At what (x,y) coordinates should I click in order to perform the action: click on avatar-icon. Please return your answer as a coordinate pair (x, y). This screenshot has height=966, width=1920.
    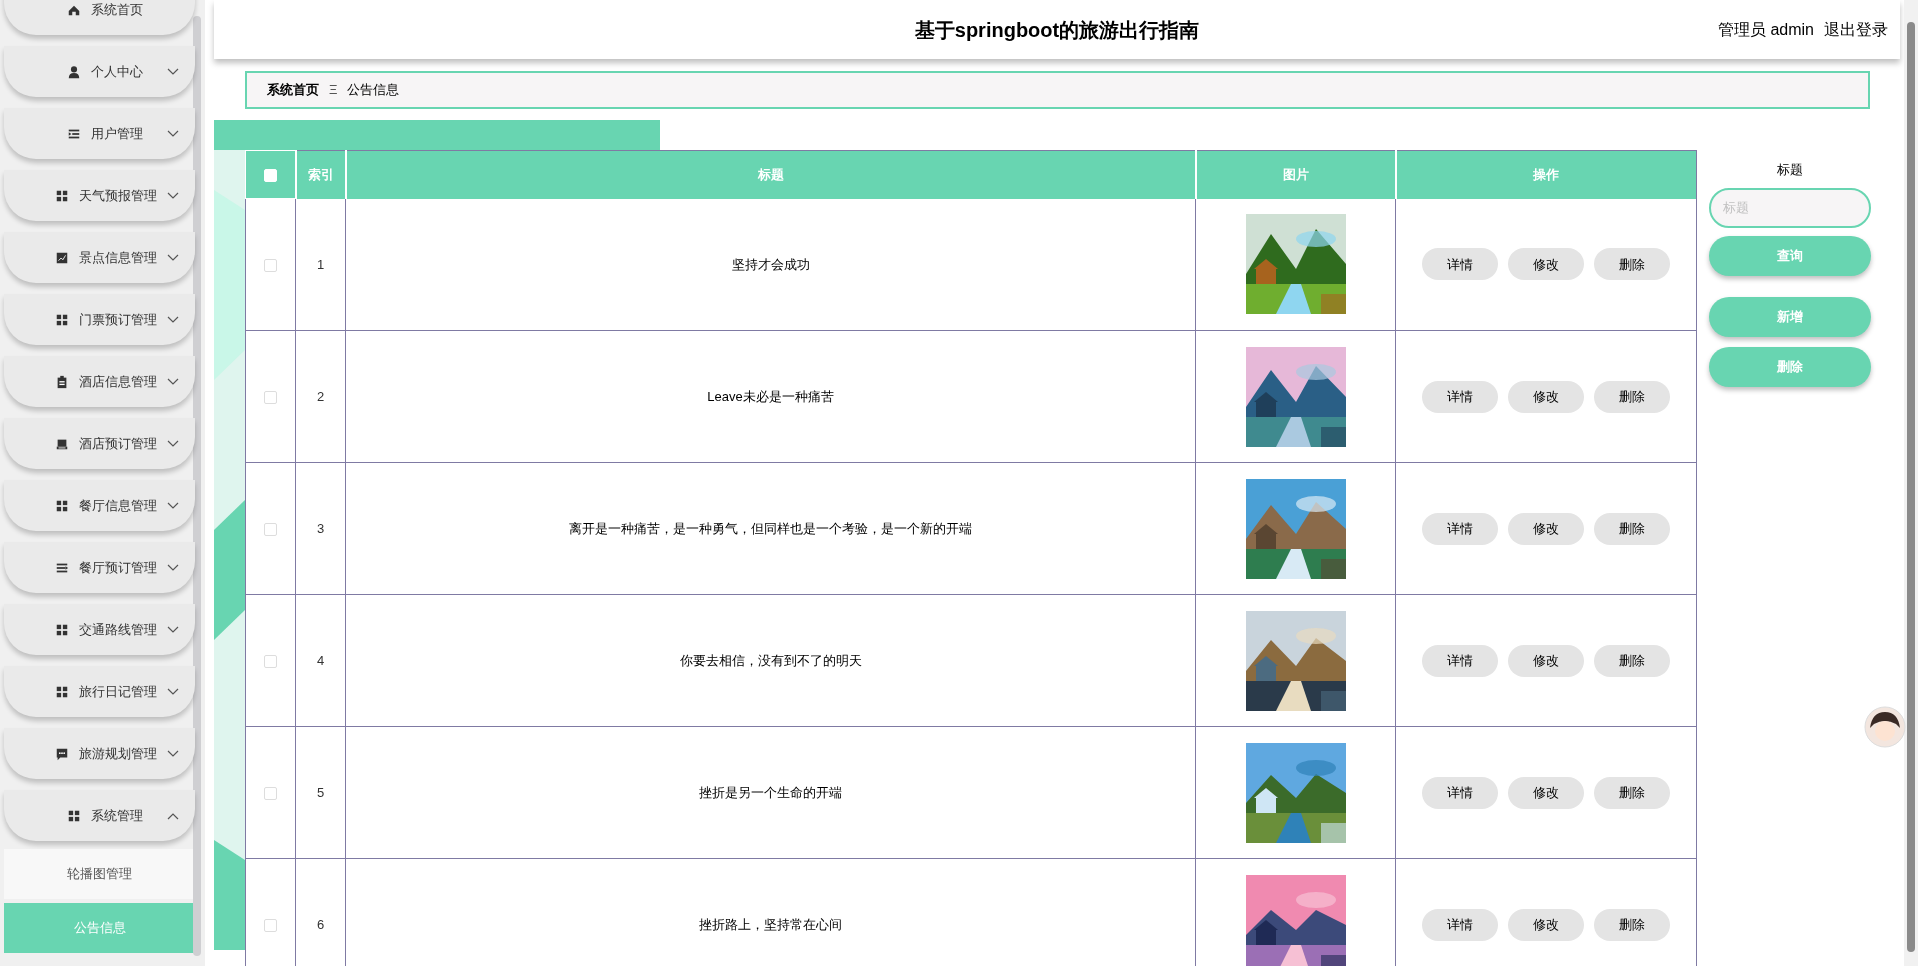
    Looking at the image, I should click on (1885, 727).